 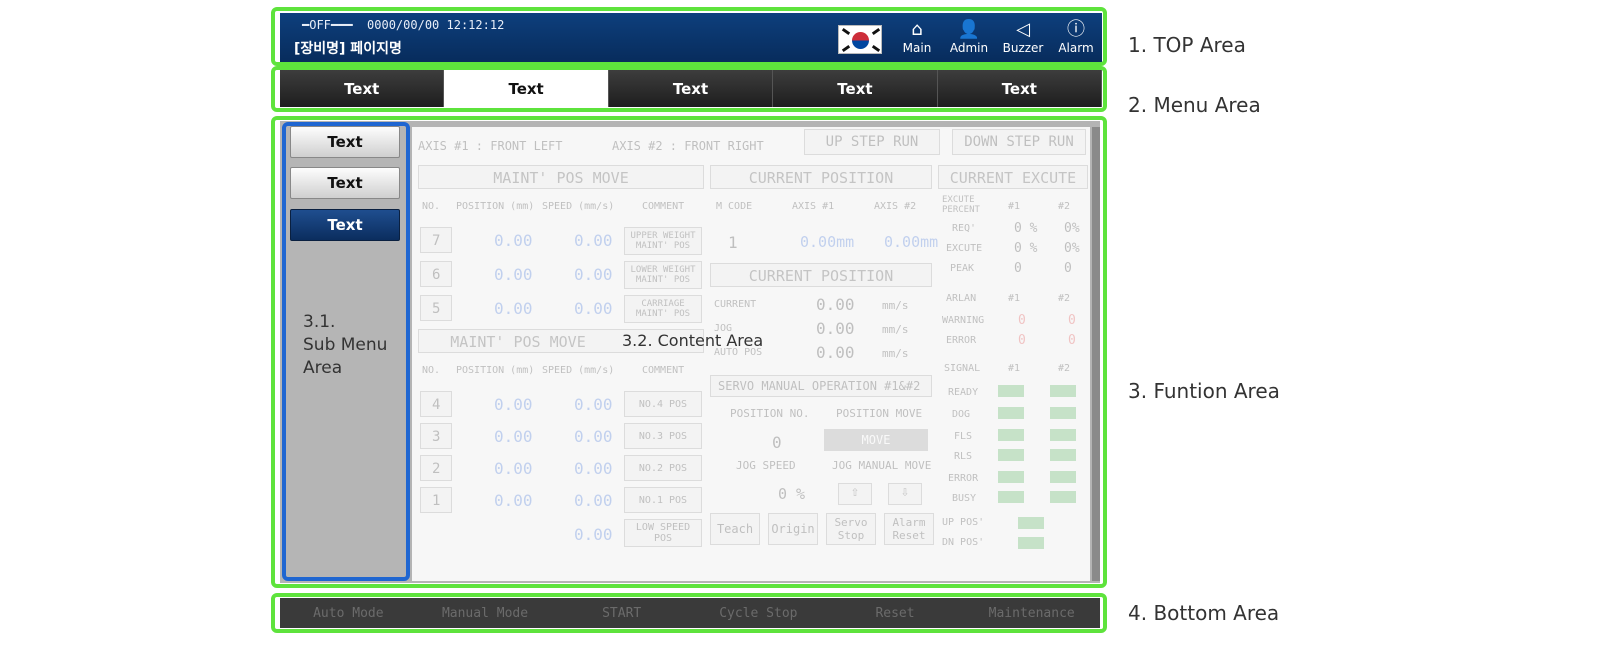 I want to click on sub-menu-highlight, so click(x=346, y=351).